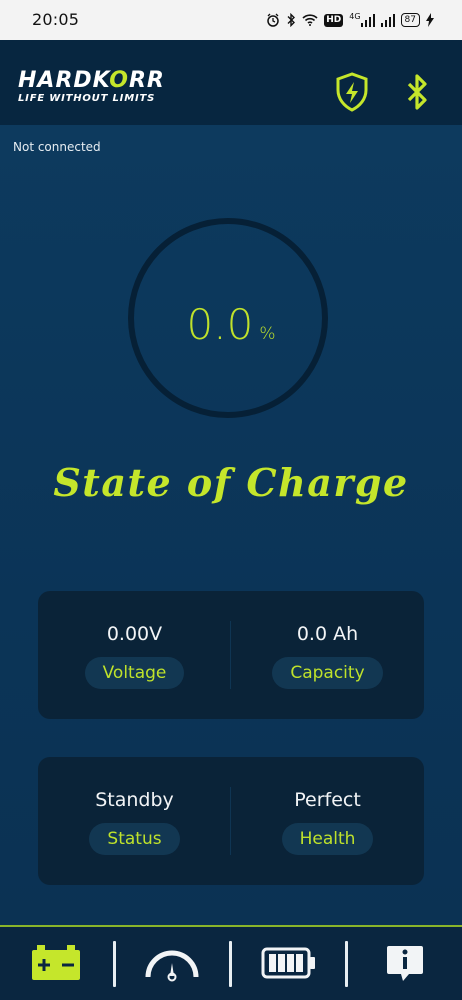 The height and width of the screenshot is (1000, 462). What do you see at coordinates (289, 963) in the screenshot?
I see `battery-level-icon` at bounding box center [289, 963].